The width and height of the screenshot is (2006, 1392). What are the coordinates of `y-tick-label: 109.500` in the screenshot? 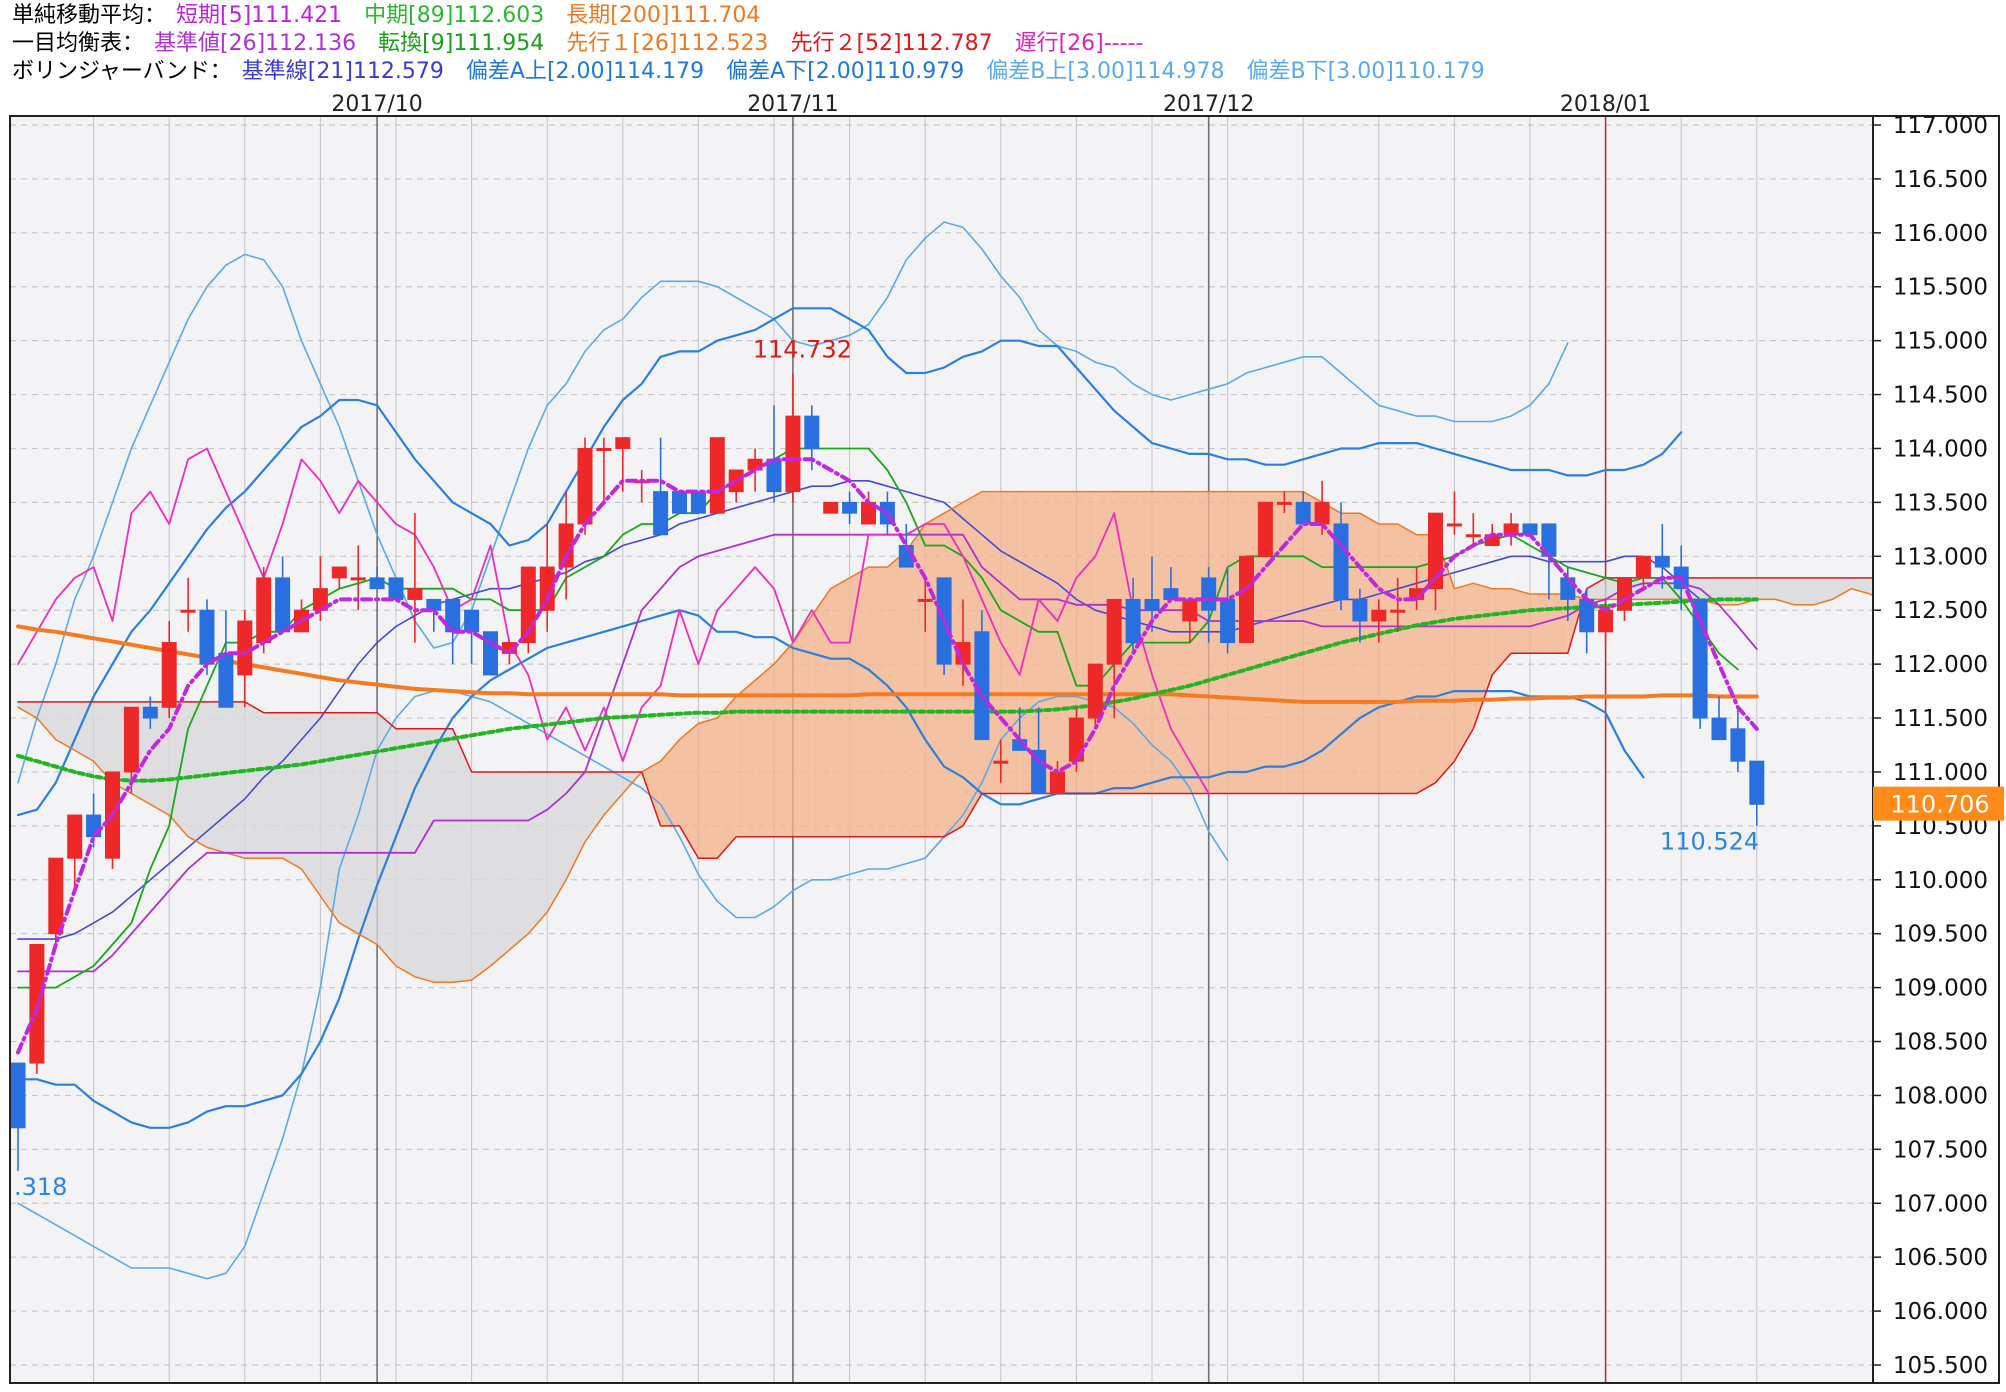 It's located at (1940, 935).